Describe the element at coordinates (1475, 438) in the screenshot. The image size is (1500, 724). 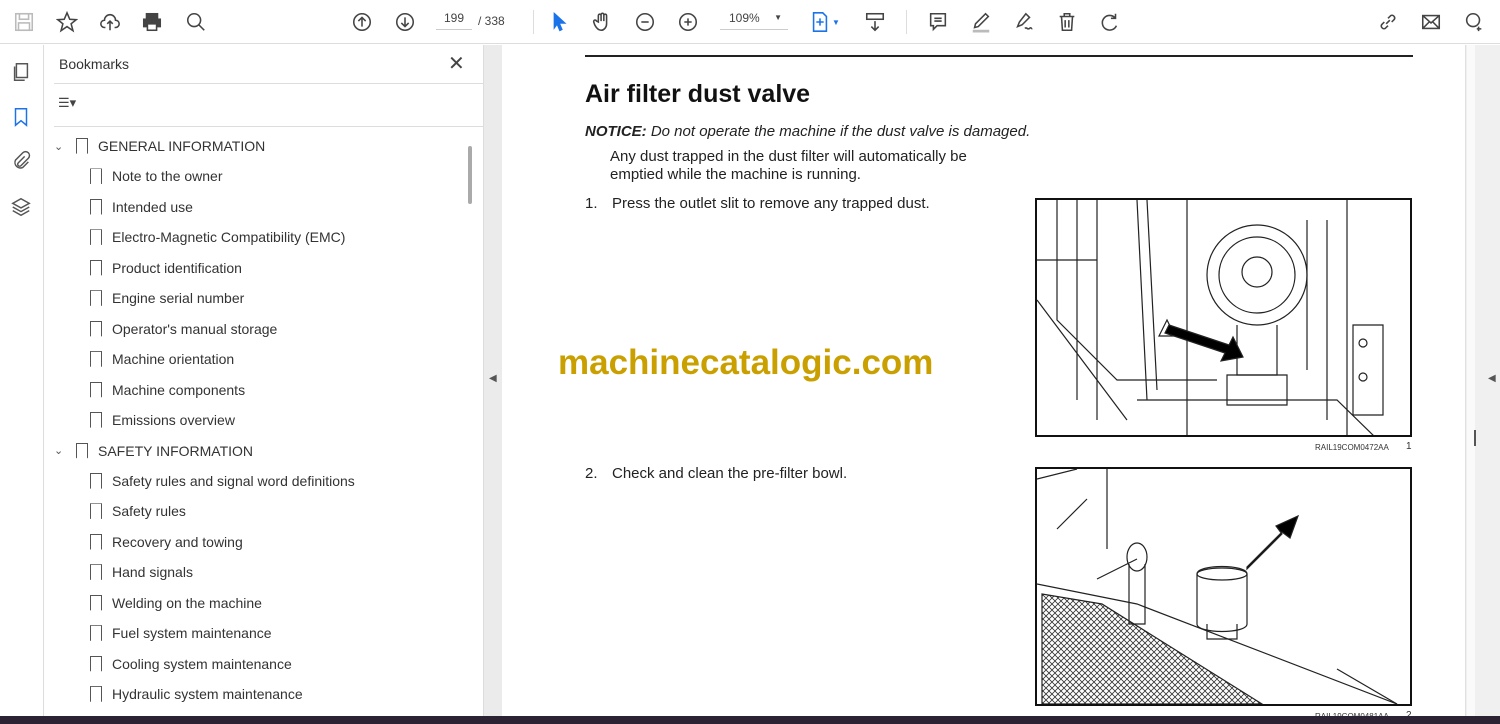
I see `scroll-thumb` at that location.